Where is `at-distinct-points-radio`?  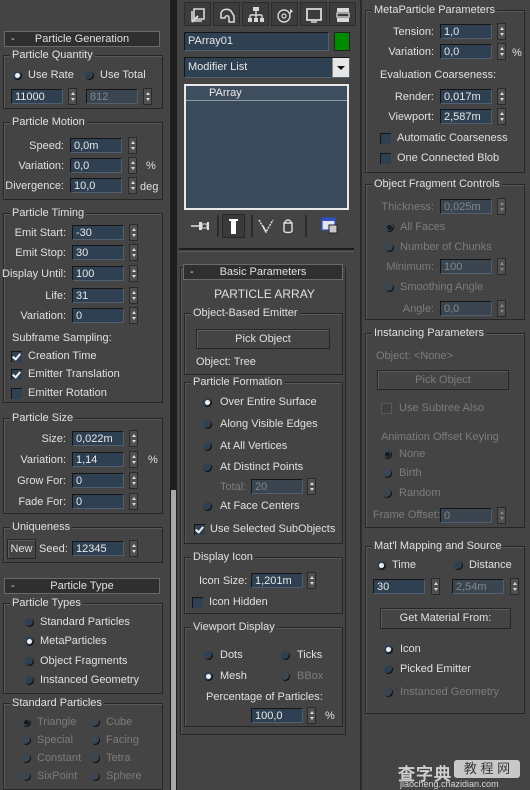 at-distinct-points-radio is located at coordinates (207, 467).